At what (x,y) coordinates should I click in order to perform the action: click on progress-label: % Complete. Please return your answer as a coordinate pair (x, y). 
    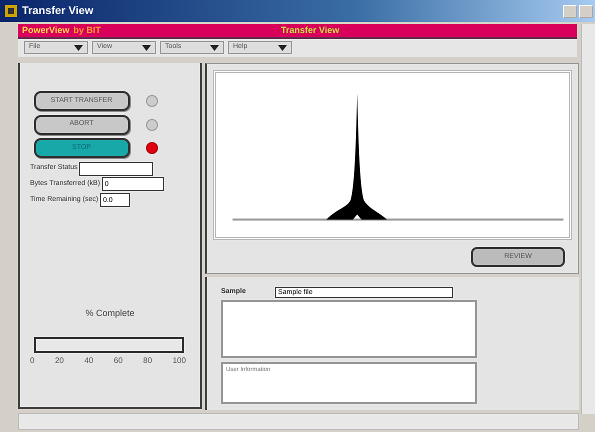
    Looking at the image, I should click on (110, 313).